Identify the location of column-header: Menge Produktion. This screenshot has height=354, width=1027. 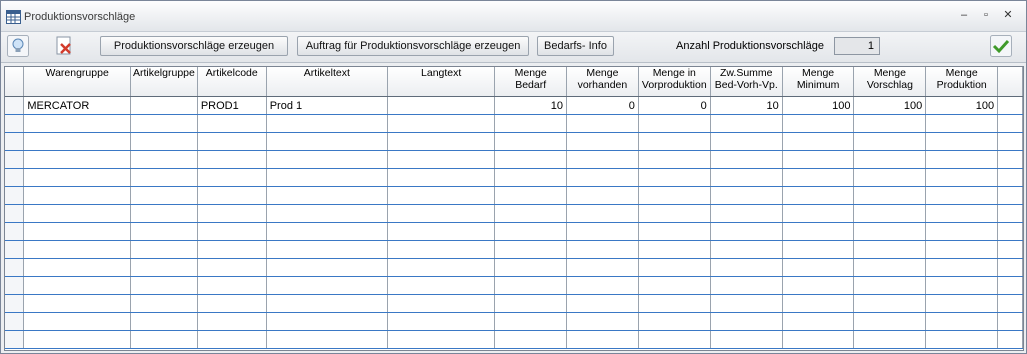
(962, 82).